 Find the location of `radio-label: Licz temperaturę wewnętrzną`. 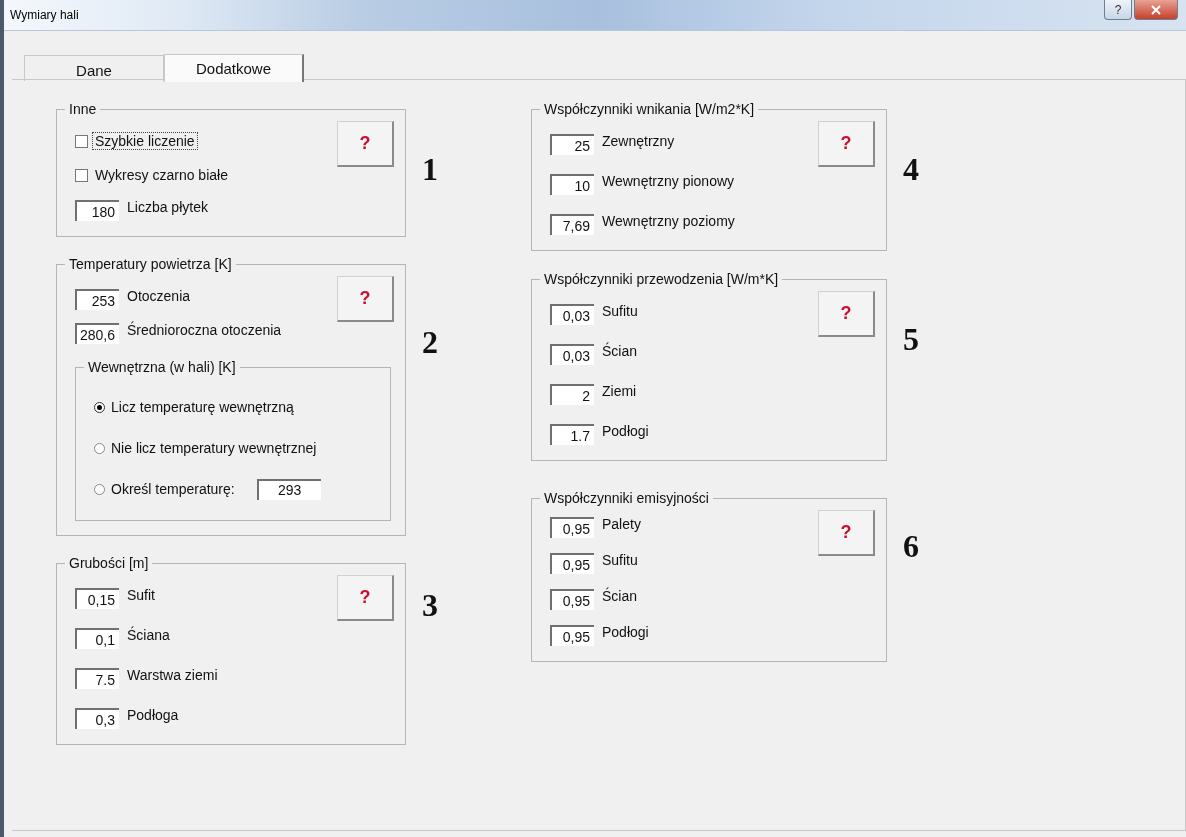

radio-label: Licz temperaturę wewnętrzną is located at coordinates (202, 407).